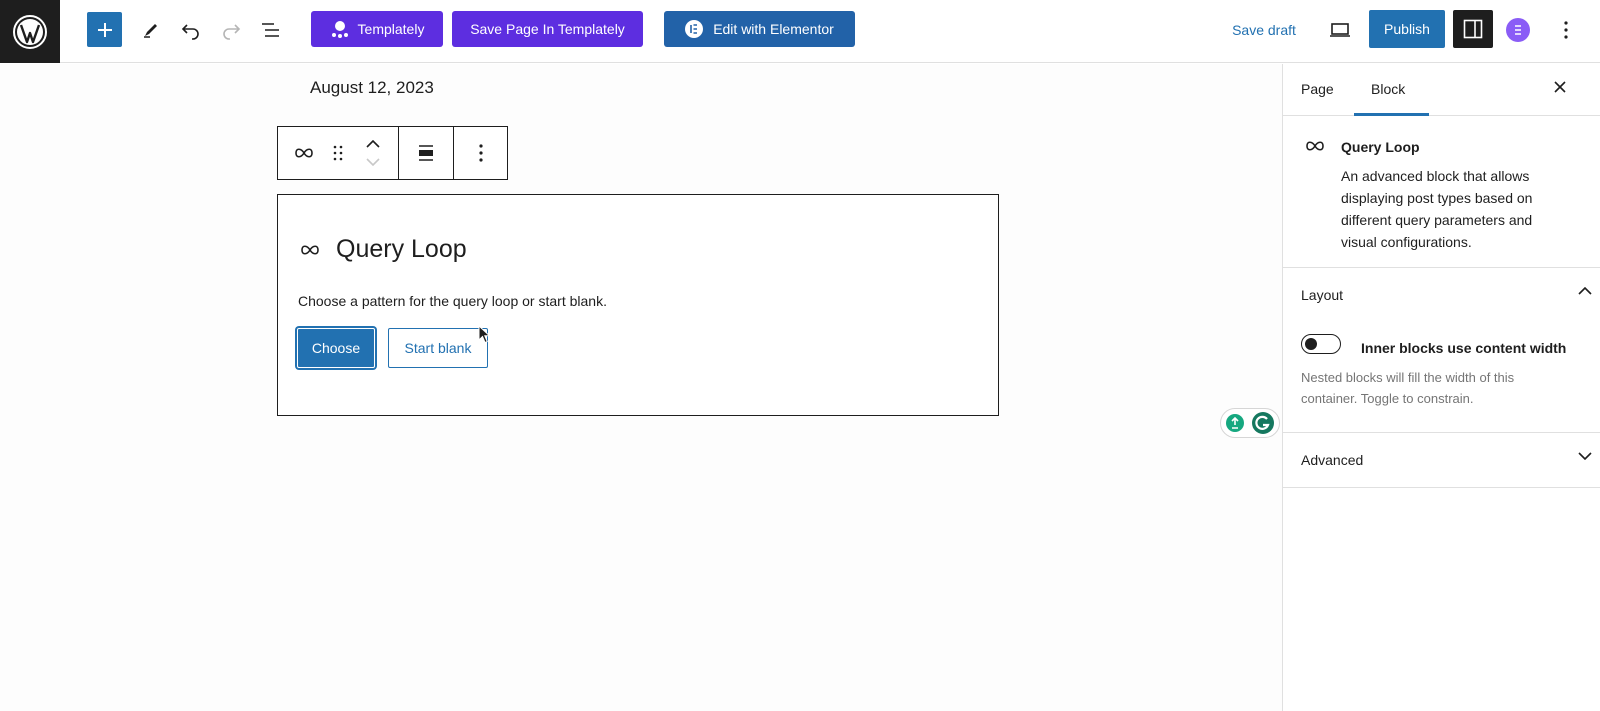 This screenshot has height=711, width=1600. Describe the element at coordinates (1264, 29) in the screenshot. I see `save-draft-button: Save draft` at that location.